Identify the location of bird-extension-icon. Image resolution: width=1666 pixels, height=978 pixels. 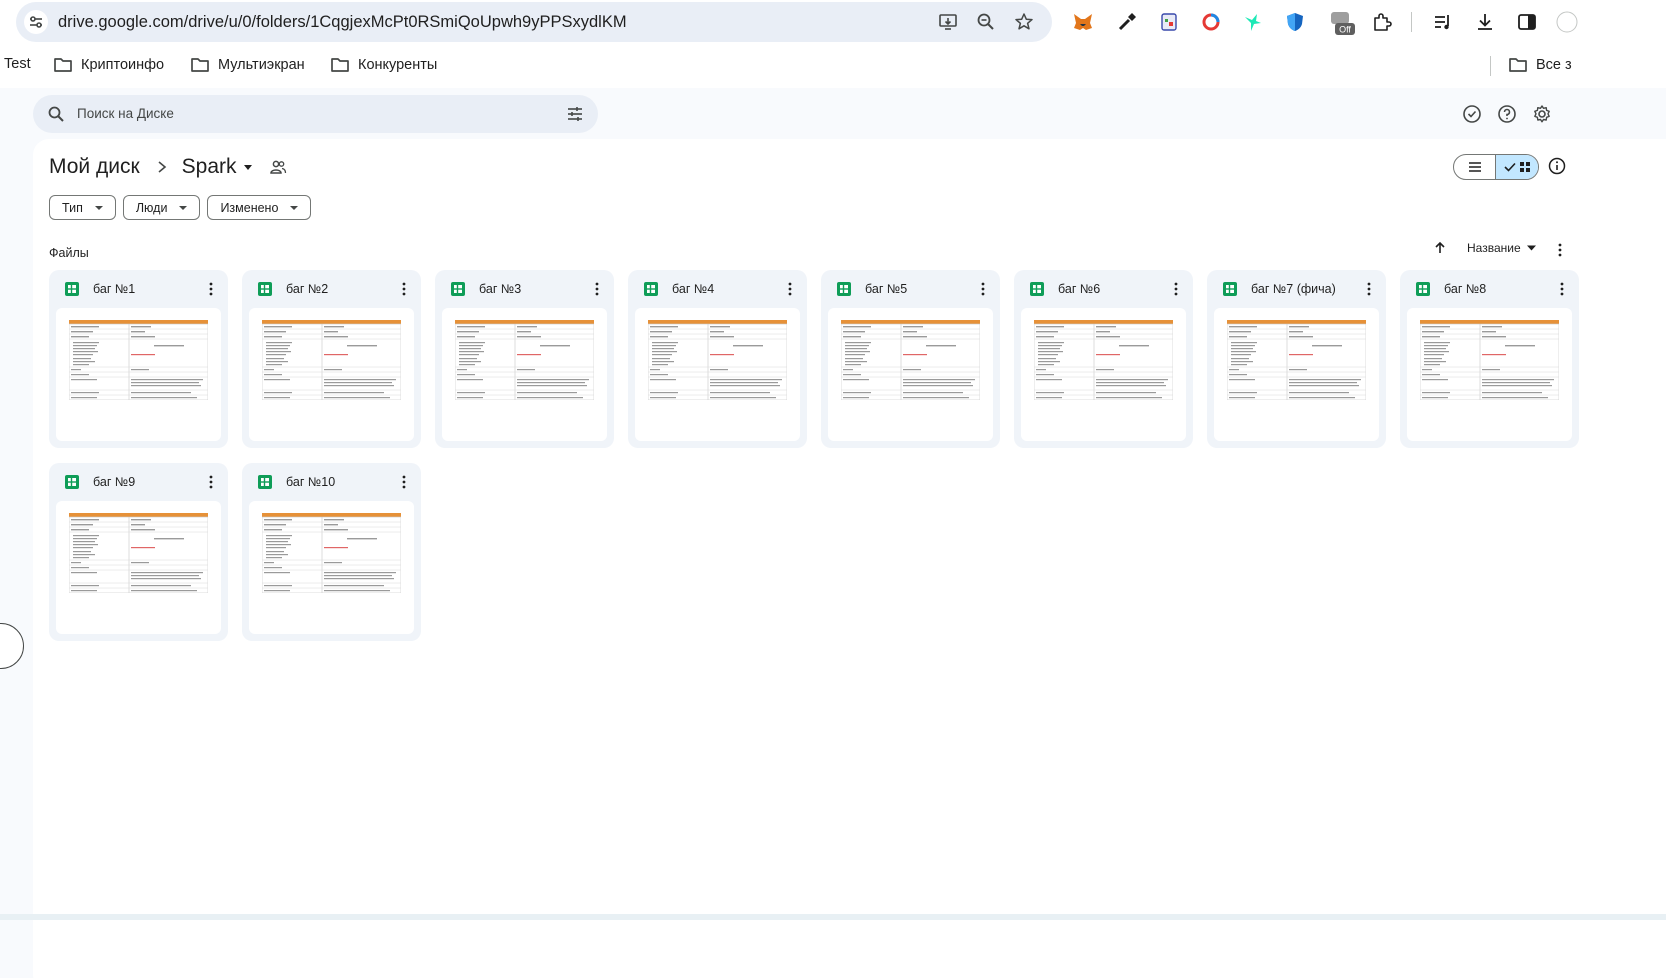
(1253, 22).